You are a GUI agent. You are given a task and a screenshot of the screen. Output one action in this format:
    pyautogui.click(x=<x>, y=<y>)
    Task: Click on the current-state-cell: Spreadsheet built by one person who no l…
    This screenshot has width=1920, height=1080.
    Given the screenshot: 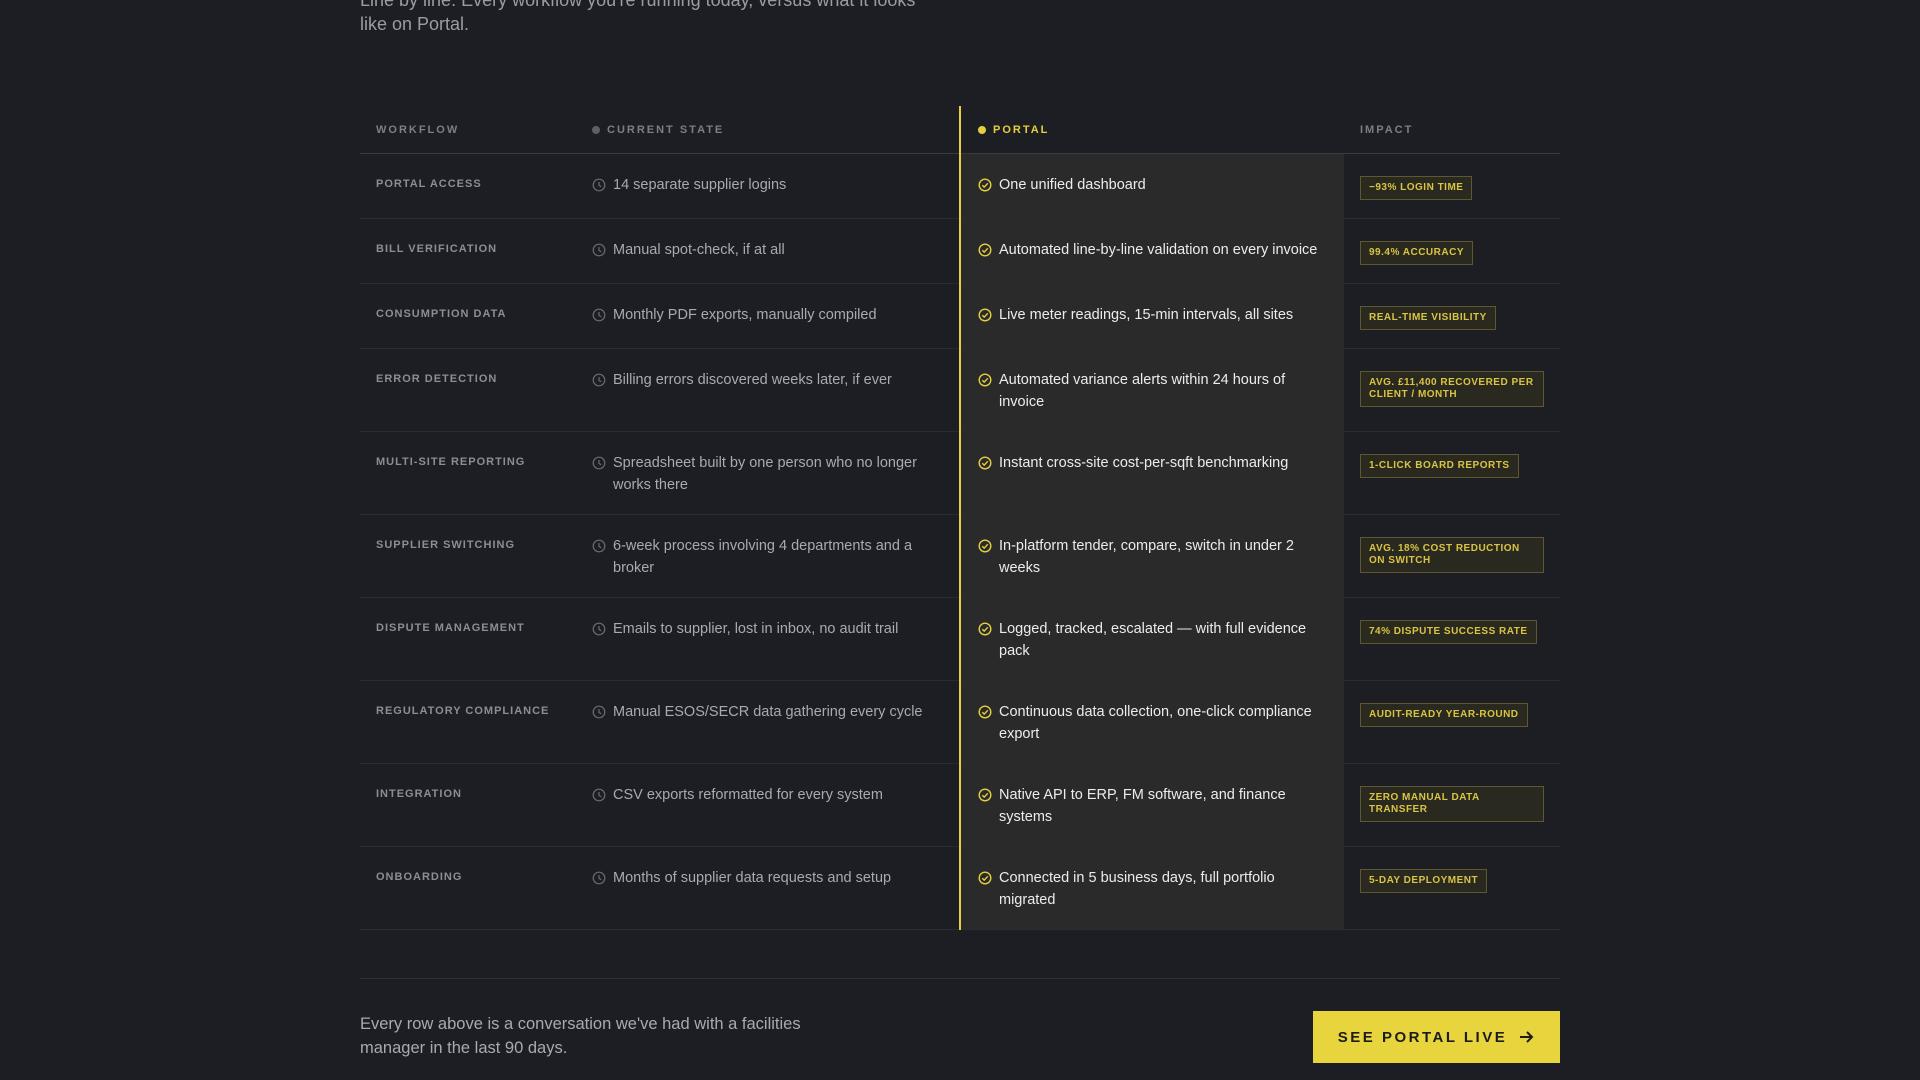 What is the action you would take?
    pyautogui.click(x=764, y=474)
    